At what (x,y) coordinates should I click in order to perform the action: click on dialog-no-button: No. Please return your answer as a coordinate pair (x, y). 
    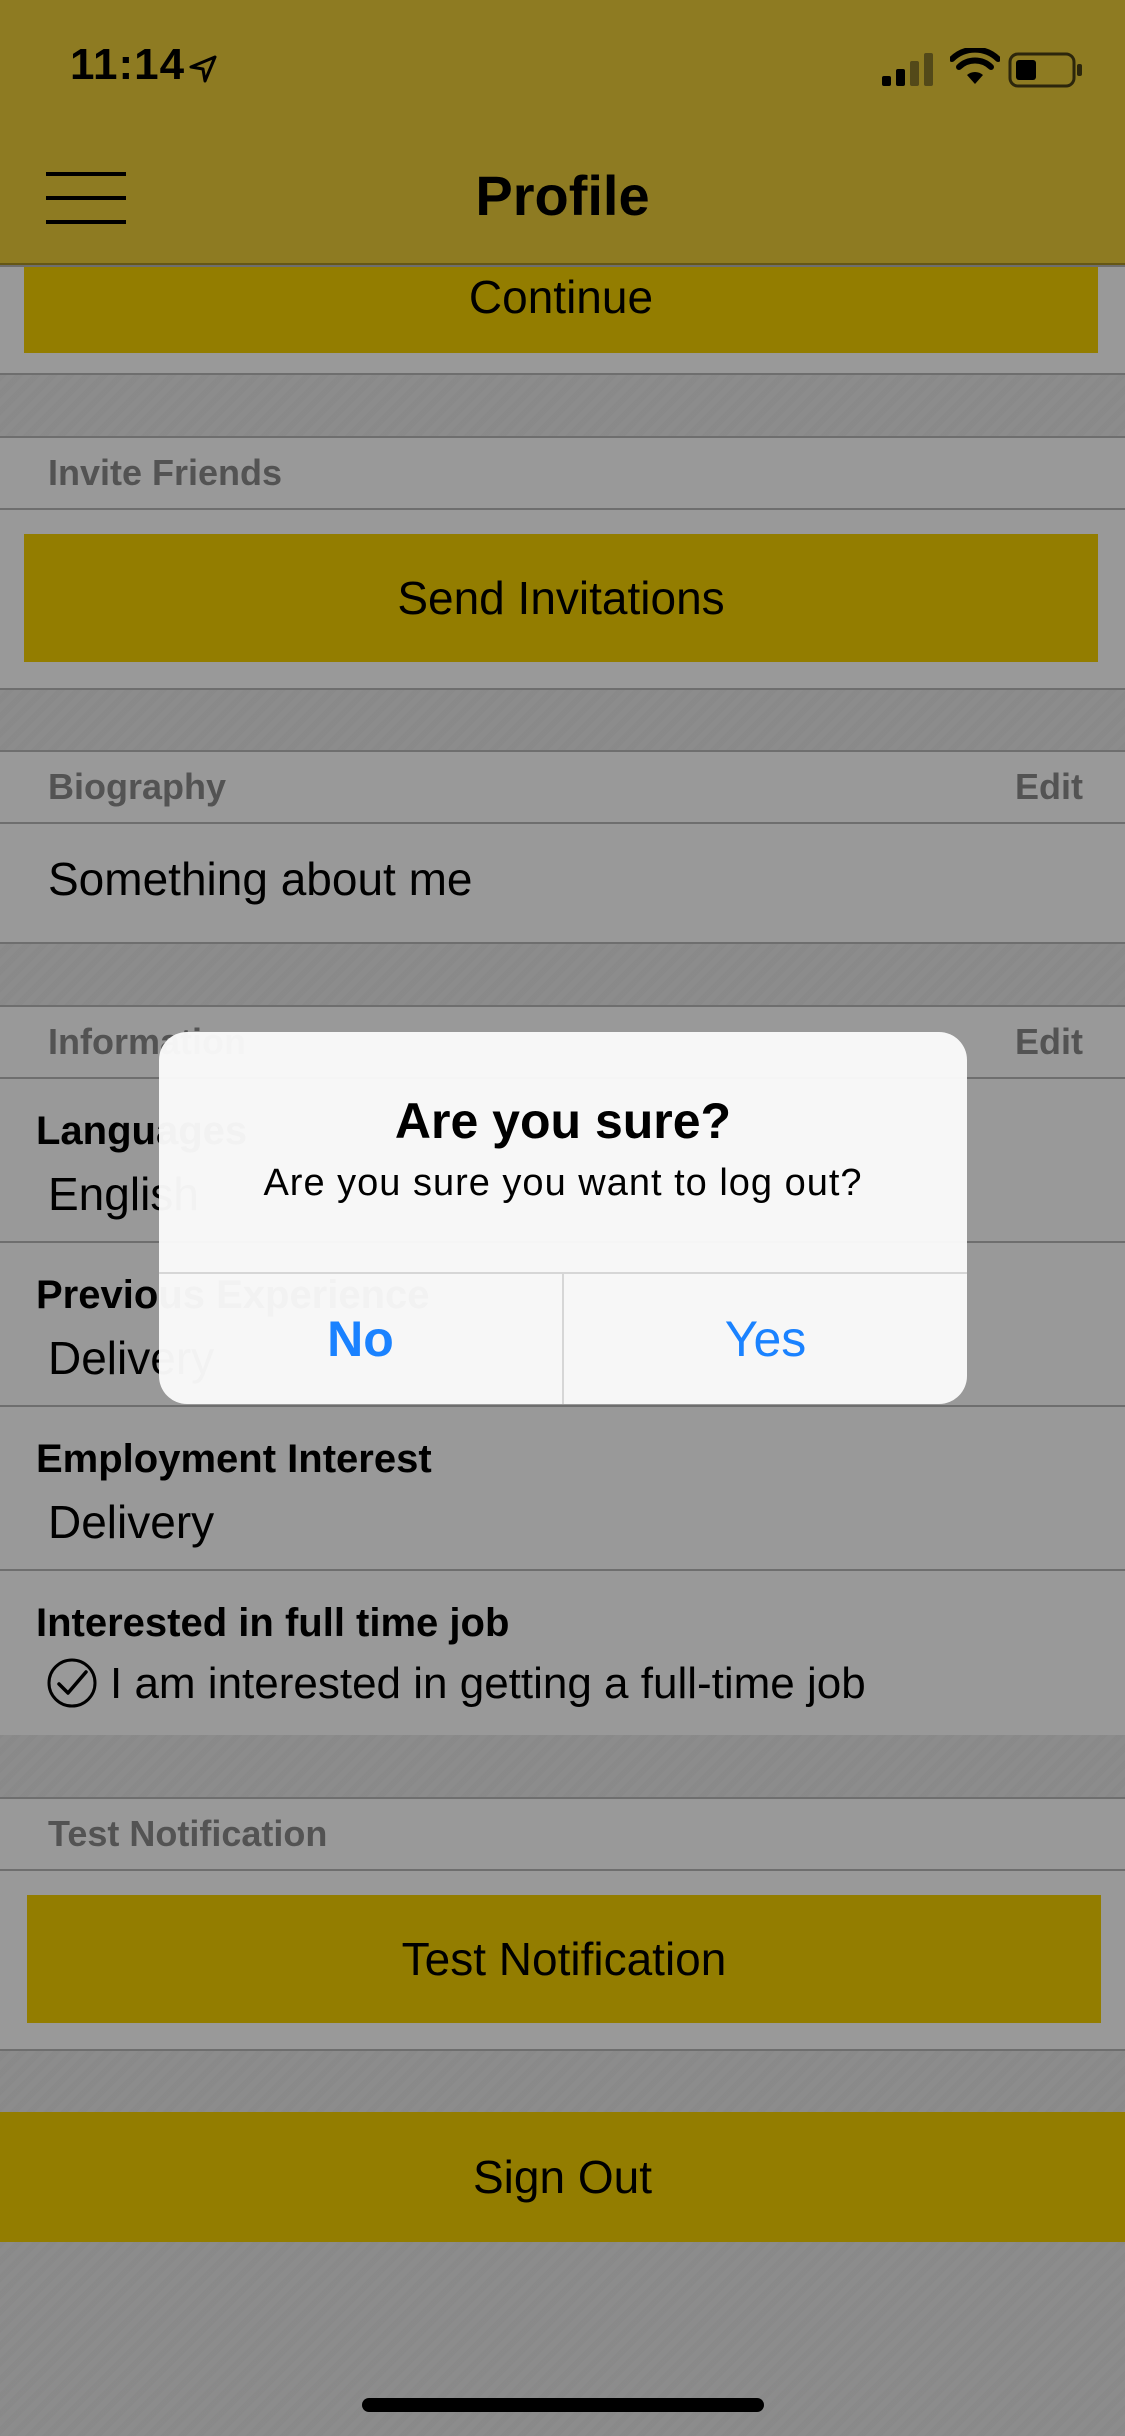
    Looking at the image, I should click on (360, 1339).